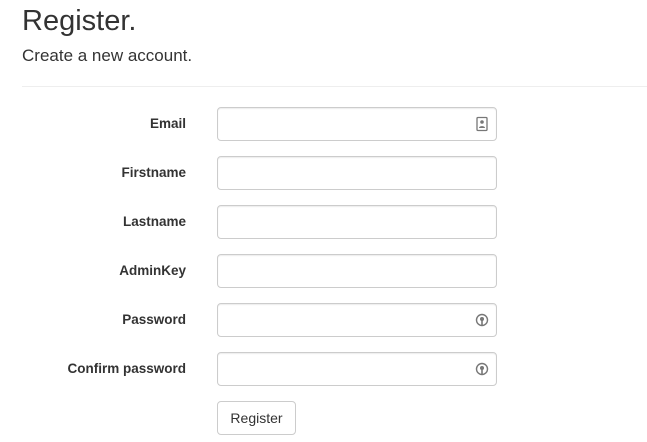 The height and width of the screenshot is (442, 647). Describe the element at coordinates (167, 123) in the screenshot. I see `email-label: Email` at that location.